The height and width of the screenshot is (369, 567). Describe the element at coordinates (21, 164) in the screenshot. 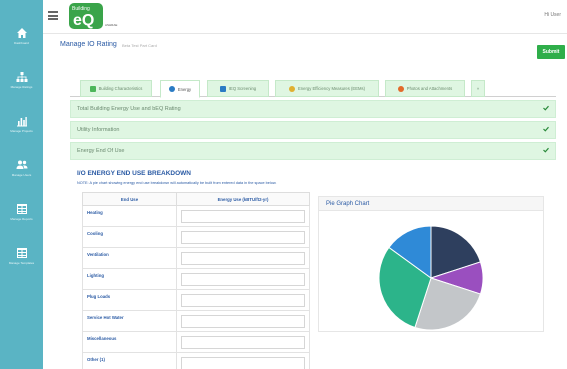

I see `users-icon` at that location.